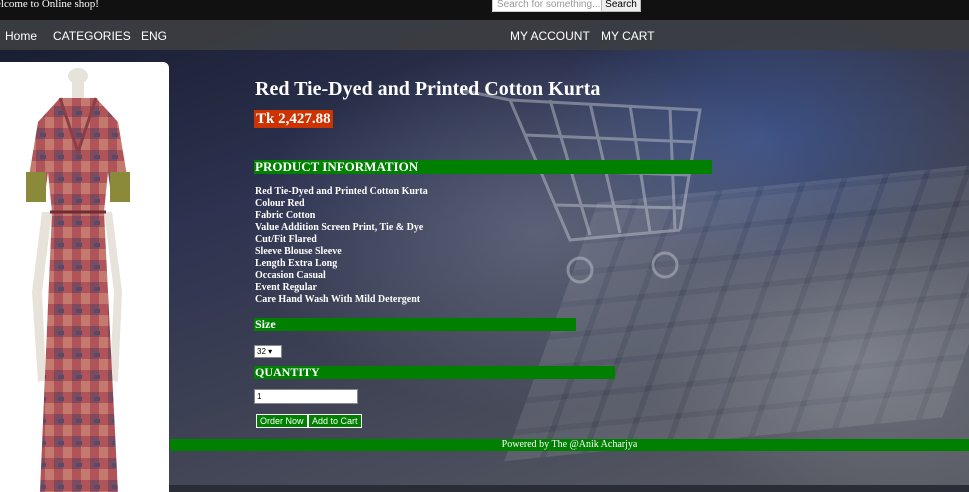 This screenshot has height=492, width=969. I want to click on detail-line: Fabric Cotton, so click(285, 215).